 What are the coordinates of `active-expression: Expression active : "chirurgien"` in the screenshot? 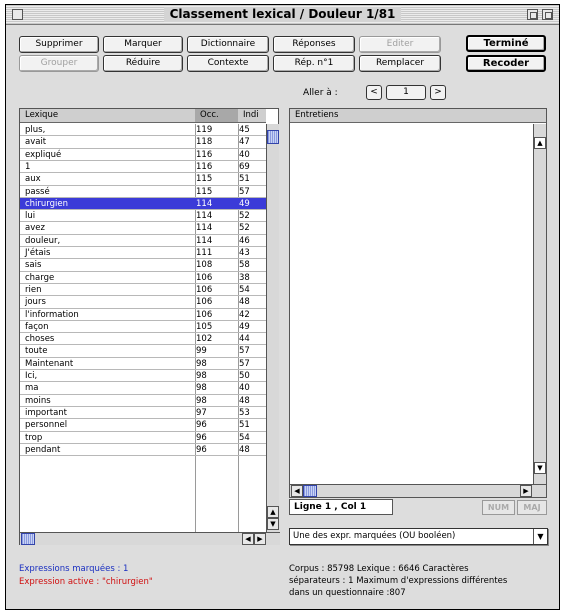 It's located at (86, 582).